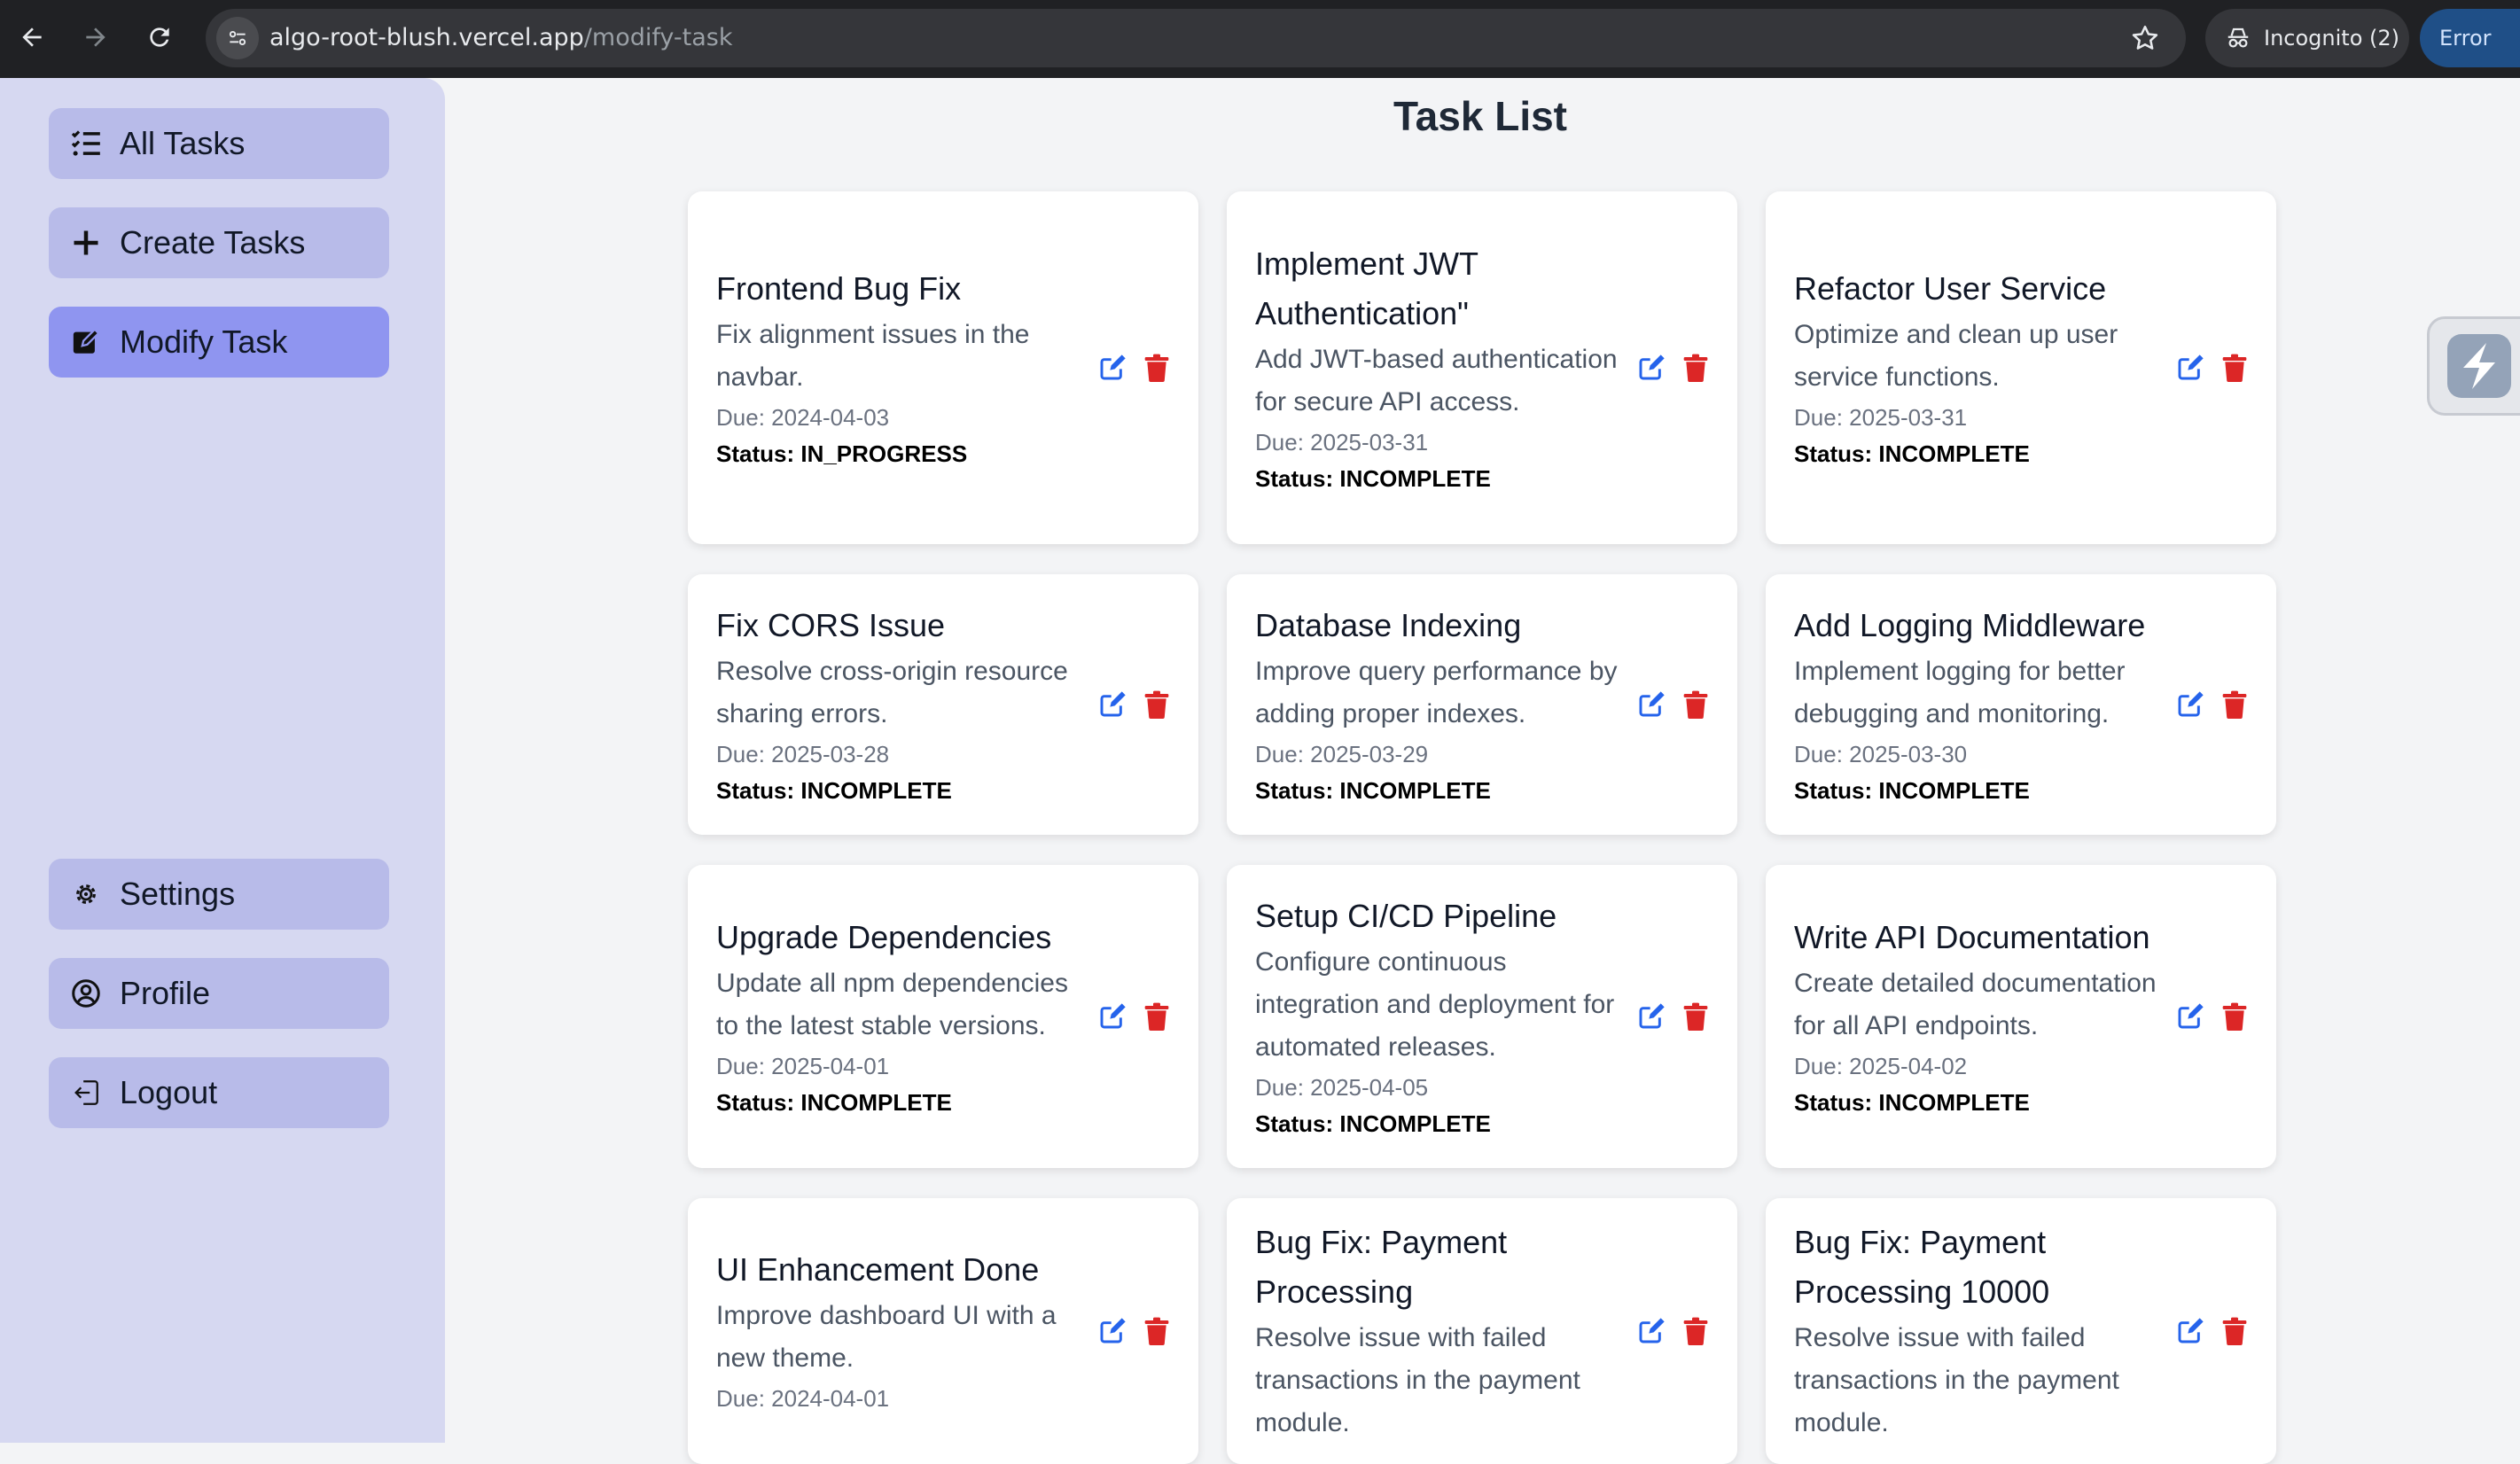  I want to click on url-host: algo-root-blush.vercel.app, so click(426, 37).